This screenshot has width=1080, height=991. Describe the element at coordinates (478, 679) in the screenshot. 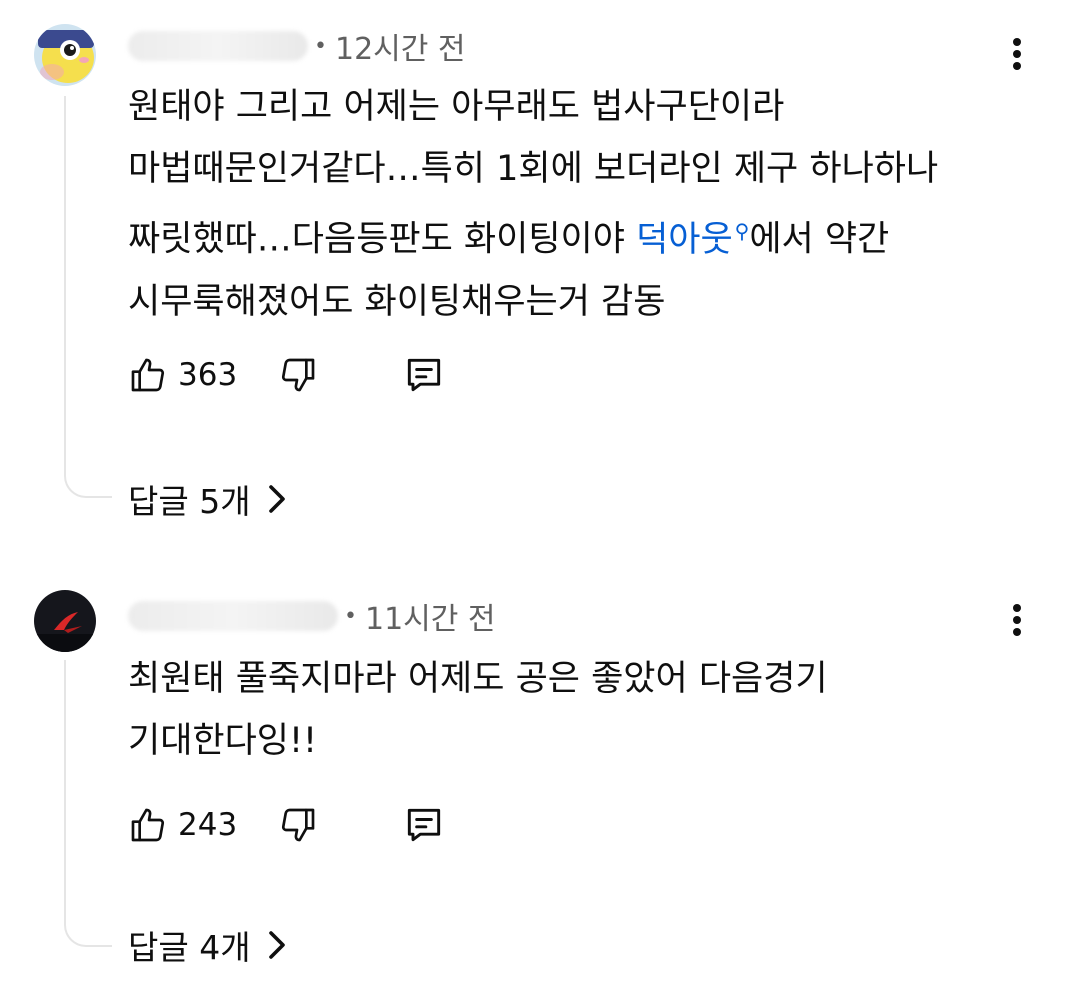

I see `comment-line: 최원태 풀죽지마라 어제도 공은 좋았어 다음경기` at that location.